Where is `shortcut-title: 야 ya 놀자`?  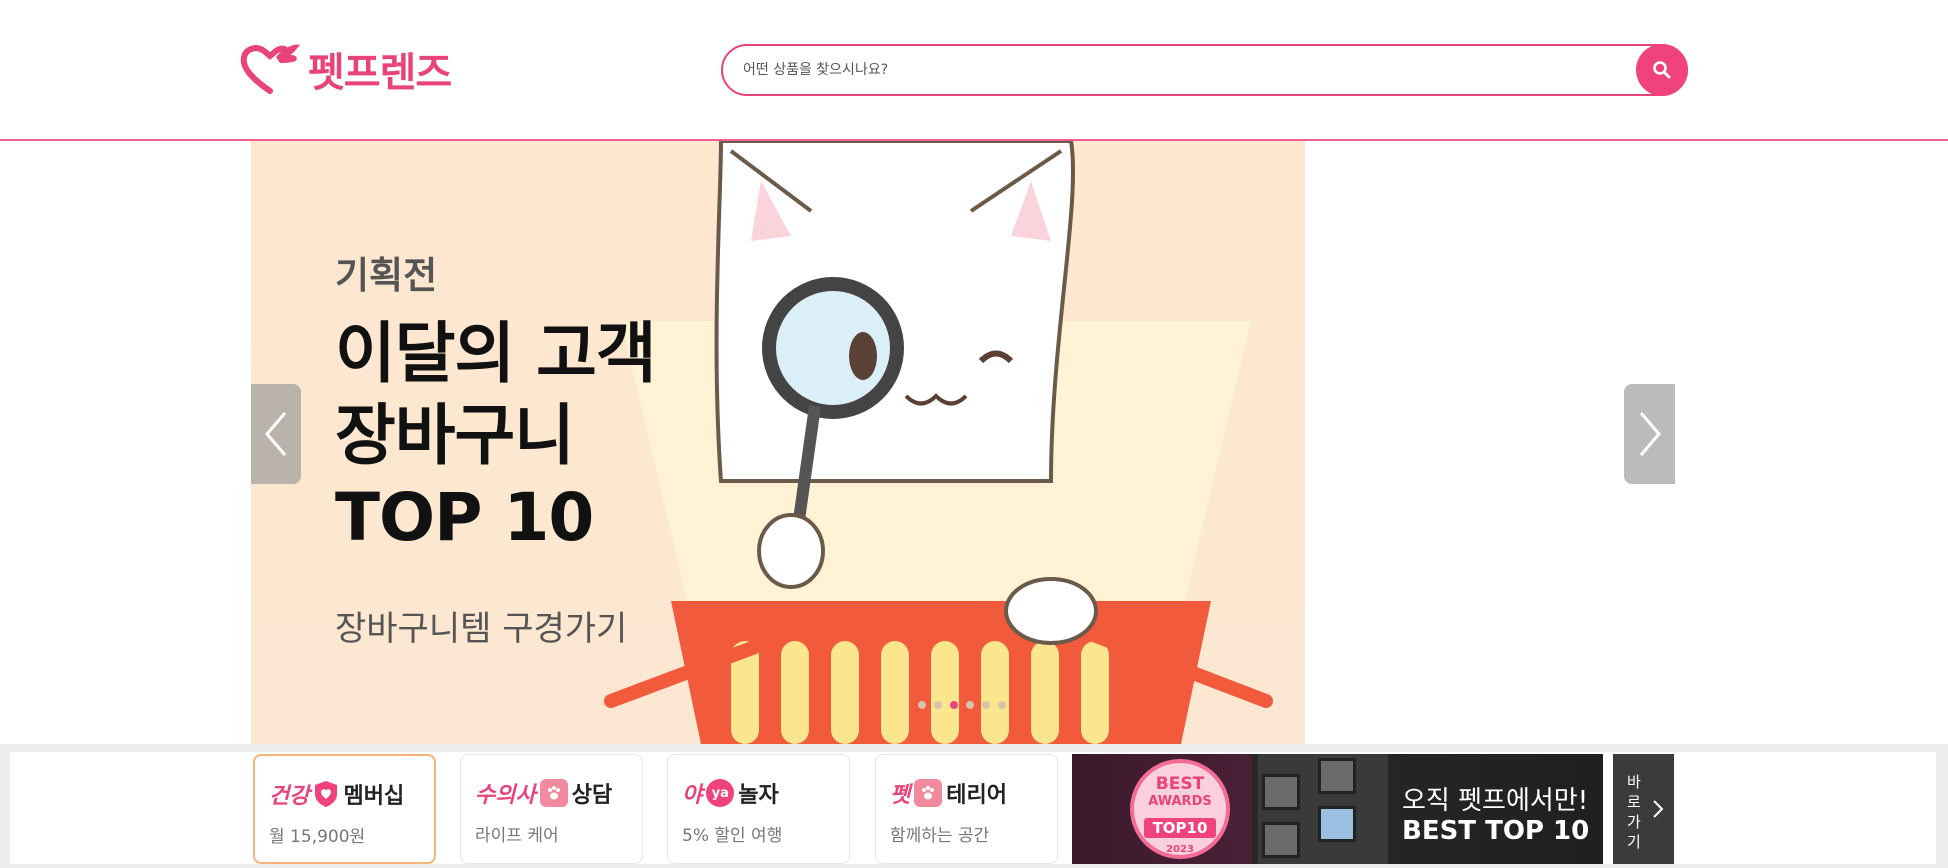
shortcut-title: 야 ya 놀자 is located at coordinates (730, 793).